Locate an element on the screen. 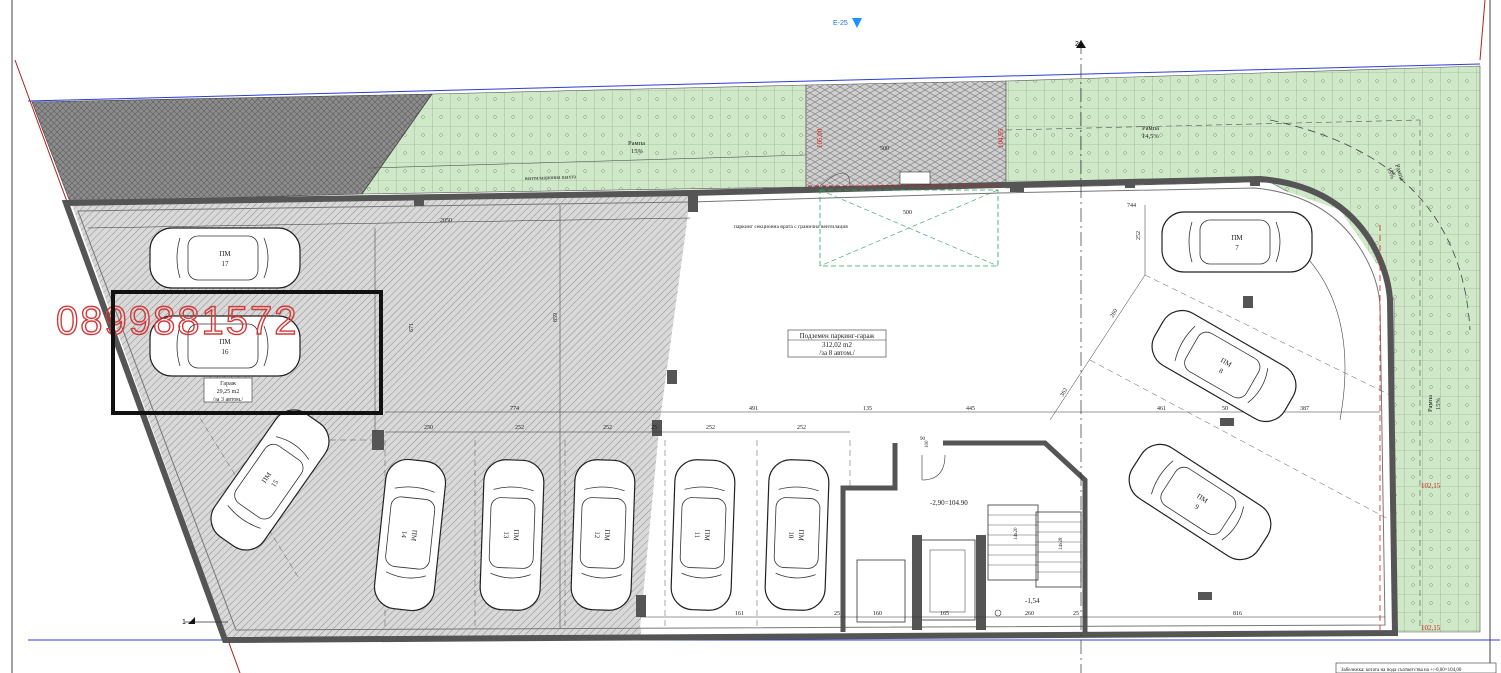 This screenshot has width=1501, height=673. dim-gate-width: 500 is located at coordinates (907, 213).